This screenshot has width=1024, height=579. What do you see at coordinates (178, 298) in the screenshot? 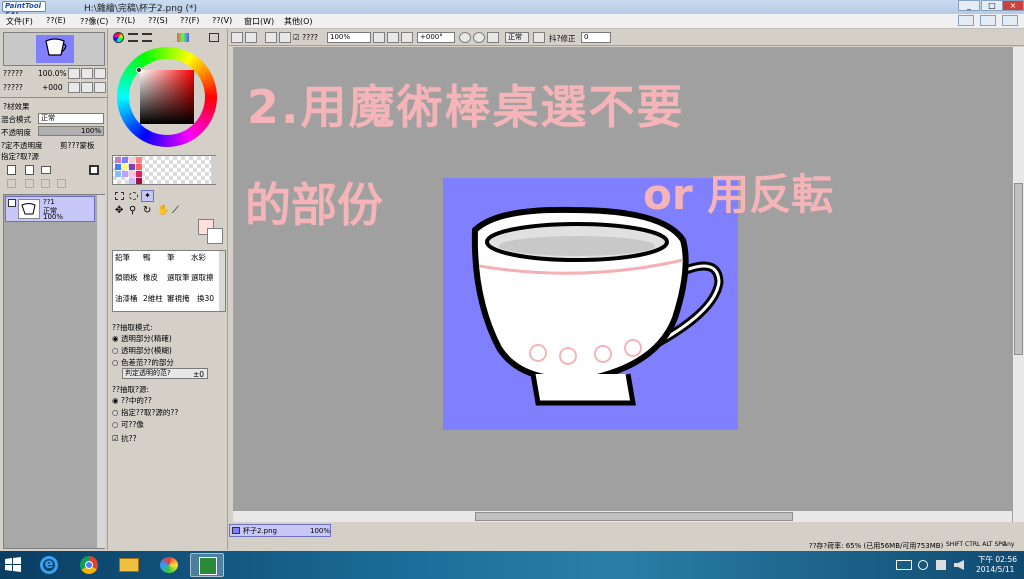
I see `tool-blur: 審視掩` at bounding box center [178, 298].